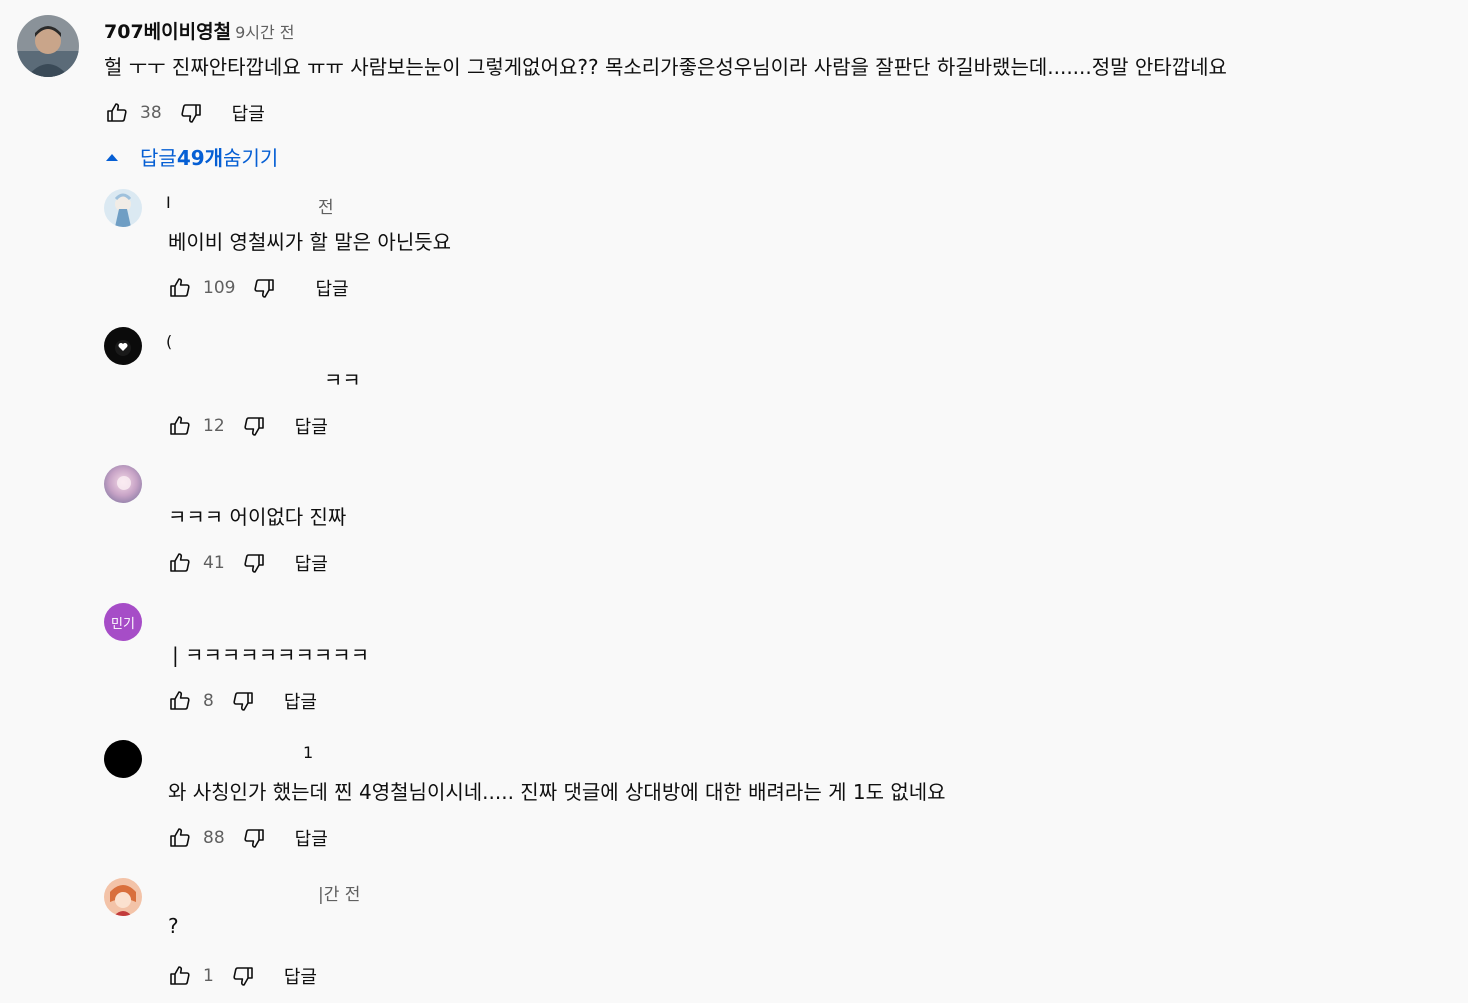  I want to click on replies-count: 49개, so click(200, 158).